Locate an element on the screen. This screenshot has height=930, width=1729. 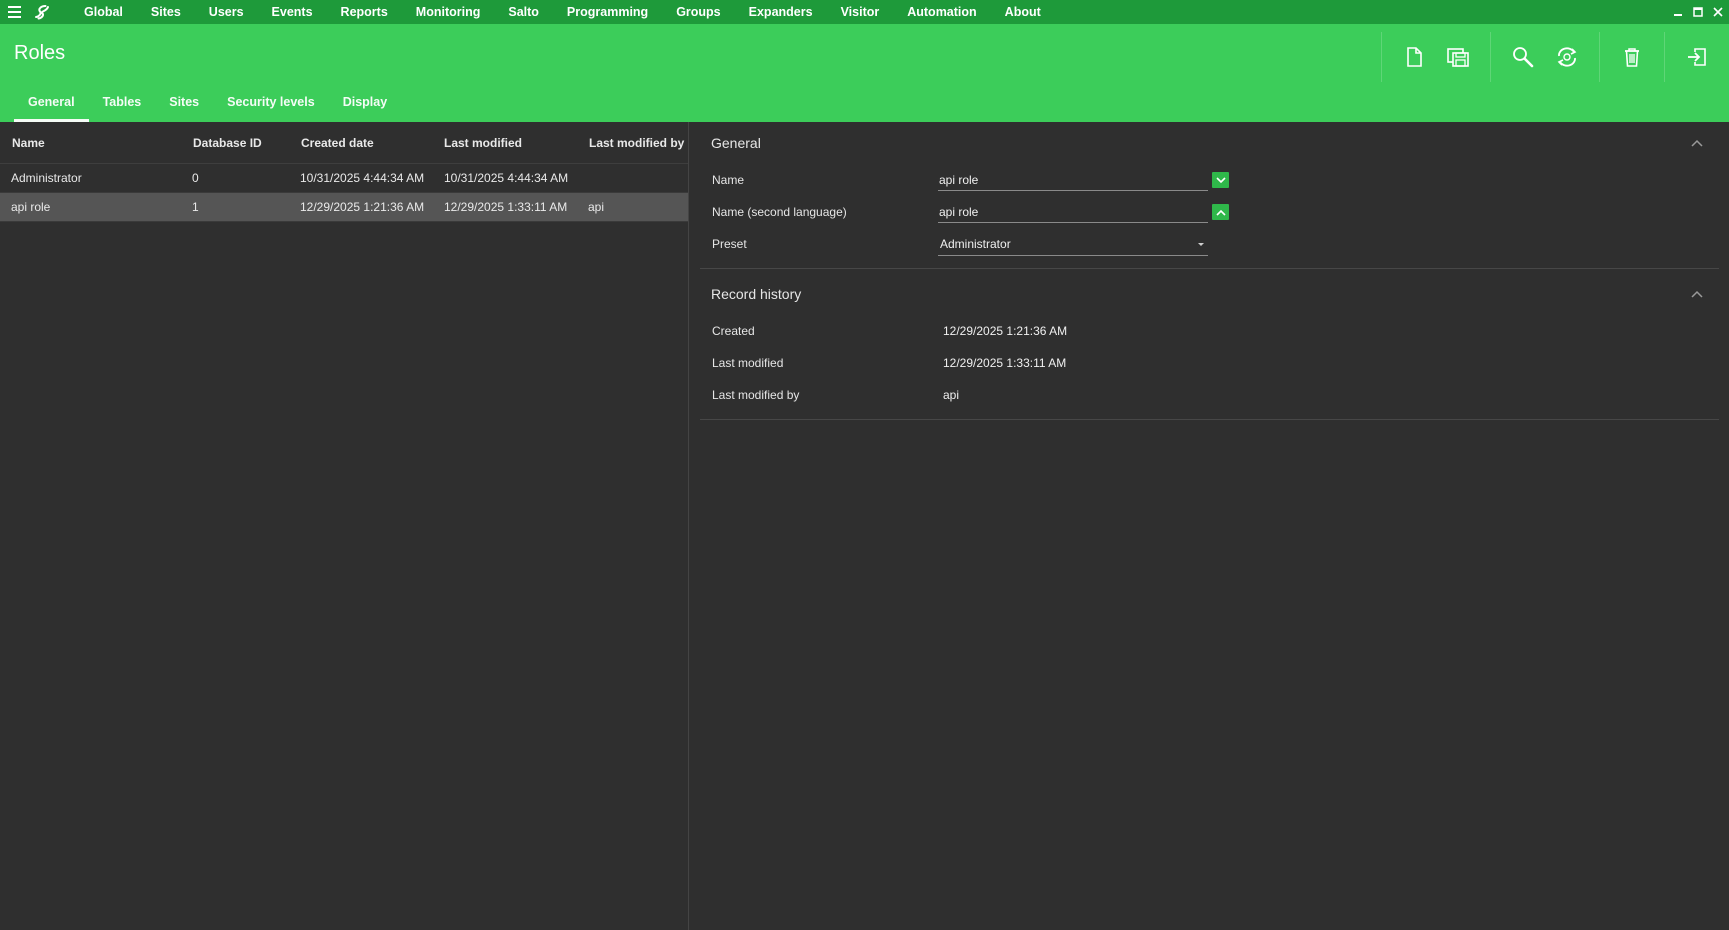
general-section-title: General is located at coordinates (736, 143).